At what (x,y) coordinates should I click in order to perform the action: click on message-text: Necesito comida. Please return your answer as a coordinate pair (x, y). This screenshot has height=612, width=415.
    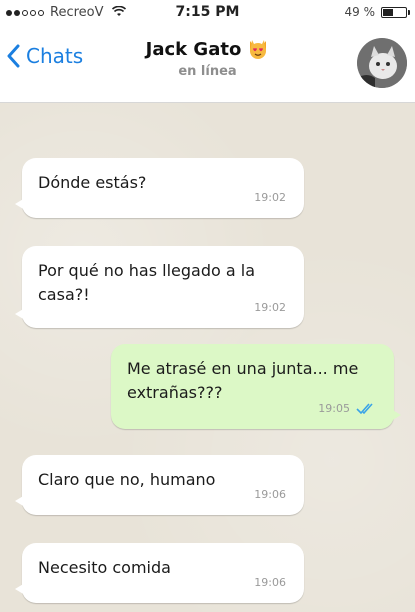
    Looking at the image, I should click on (104, 567).